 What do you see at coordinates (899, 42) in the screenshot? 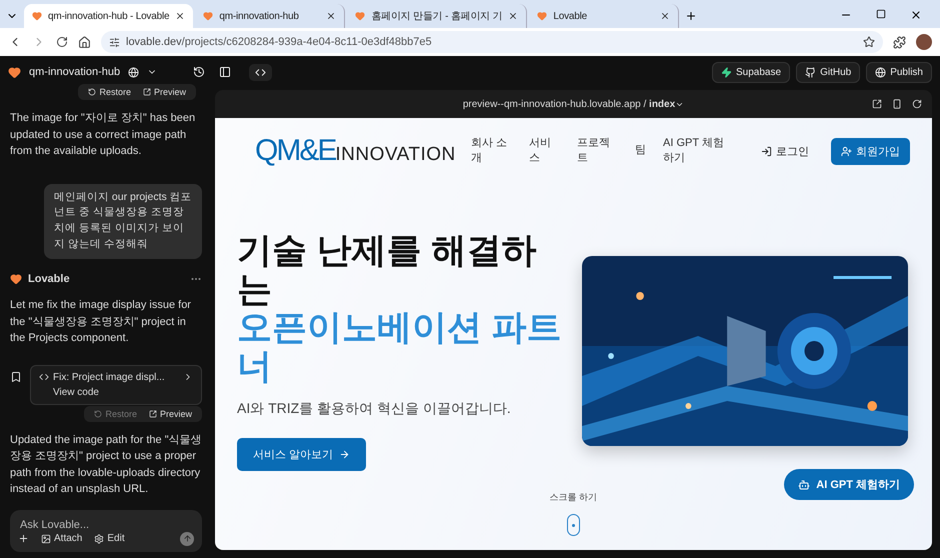
I see `extensions-icon` at bounding box center [899, 42].